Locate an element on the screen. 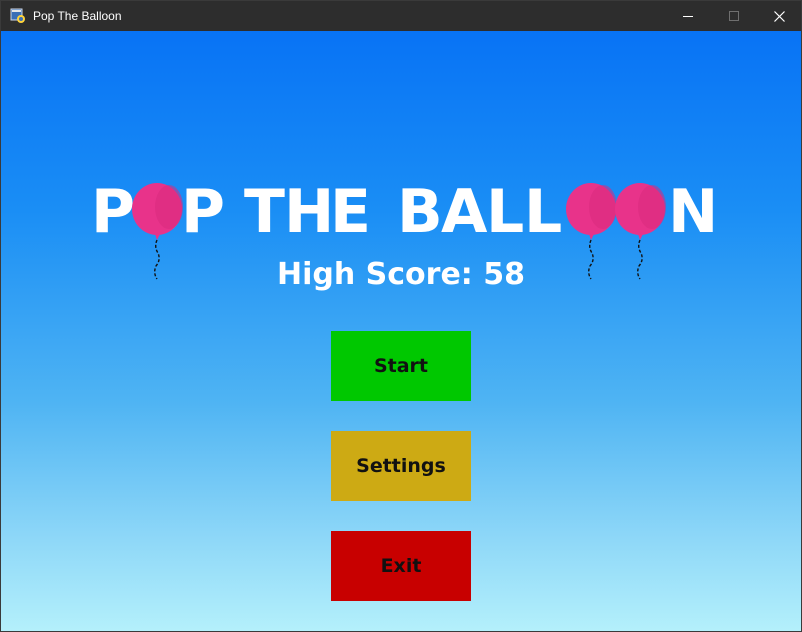 The image size is (802, 632). title-letter: A is located at coordinates (465, 212).